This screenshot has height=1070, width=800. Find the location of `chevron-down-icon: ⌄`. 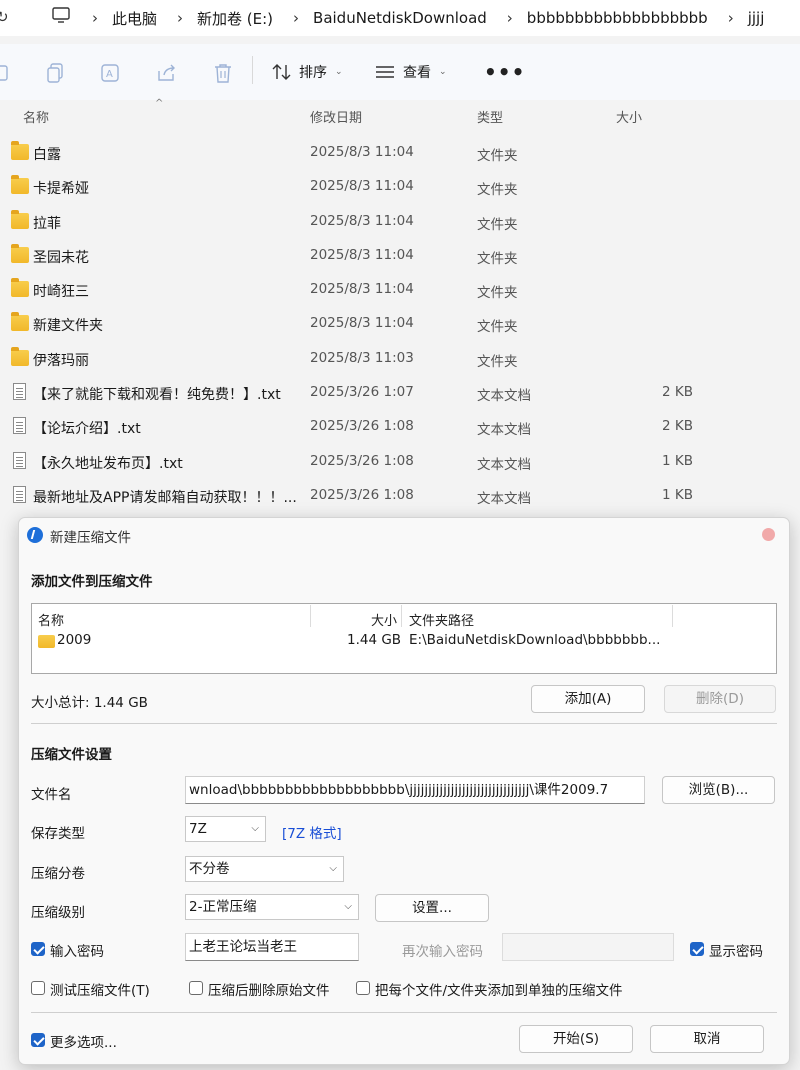

chevron-down-icon: ⌄ is located at coordinates (339, 72).